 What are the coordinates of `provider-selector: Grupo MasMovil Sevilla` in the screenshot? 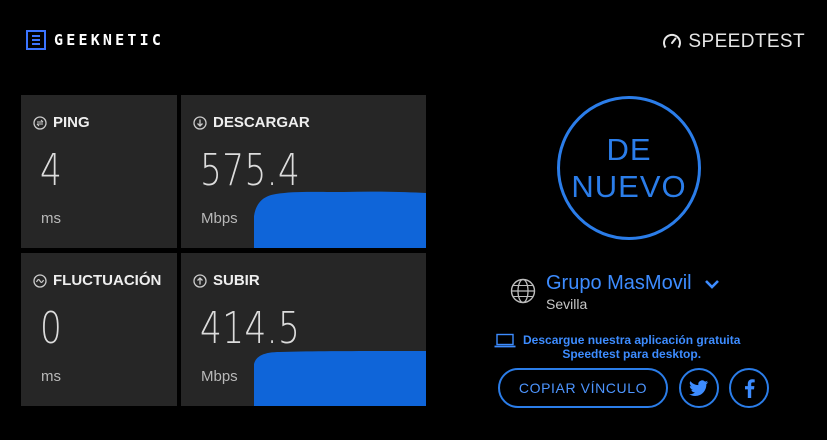 It's located at (615, 292).